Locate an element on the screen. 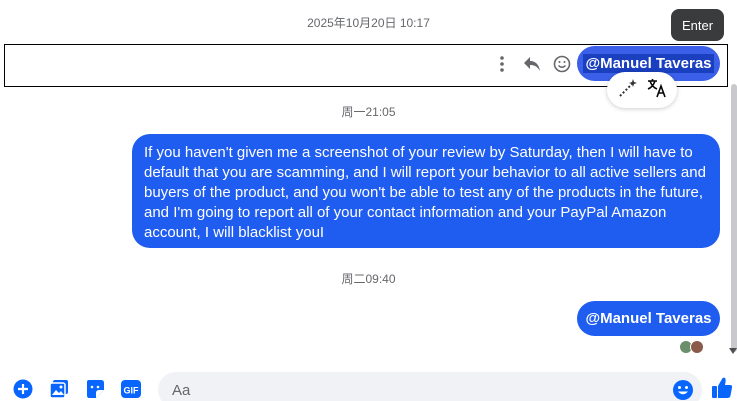 This screenshot has width=737, height=401. more-icon is located at coordinates (502, 64).